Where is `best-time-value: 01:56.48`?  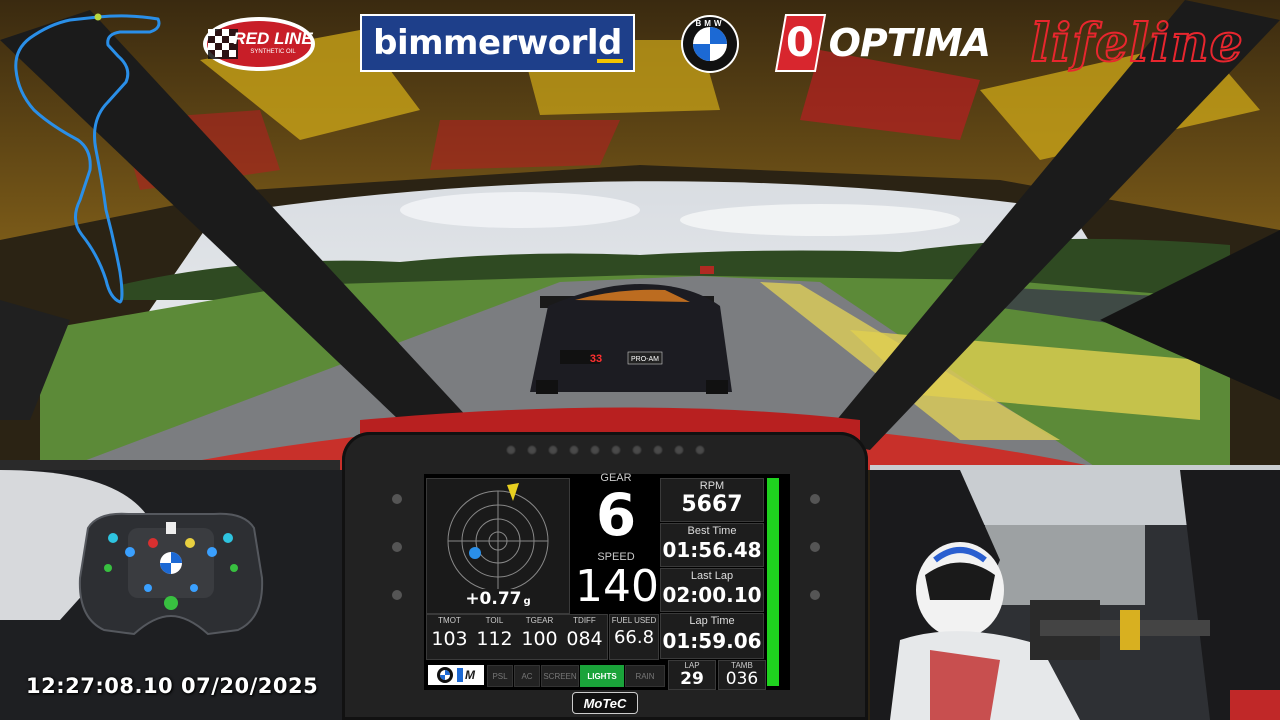
best-time-value: 01:56.48 is located at coordinates (712, 550).